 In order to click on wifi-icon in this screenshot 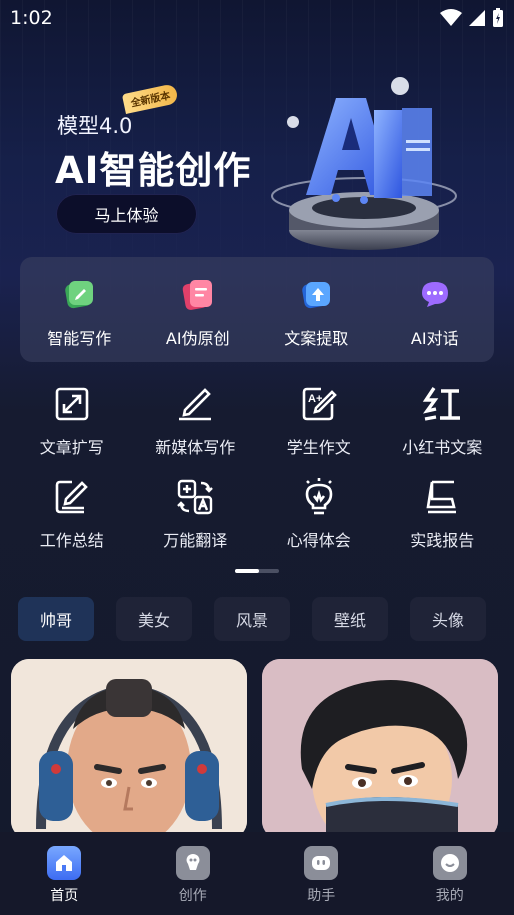, I will do `click(451, 17)`.